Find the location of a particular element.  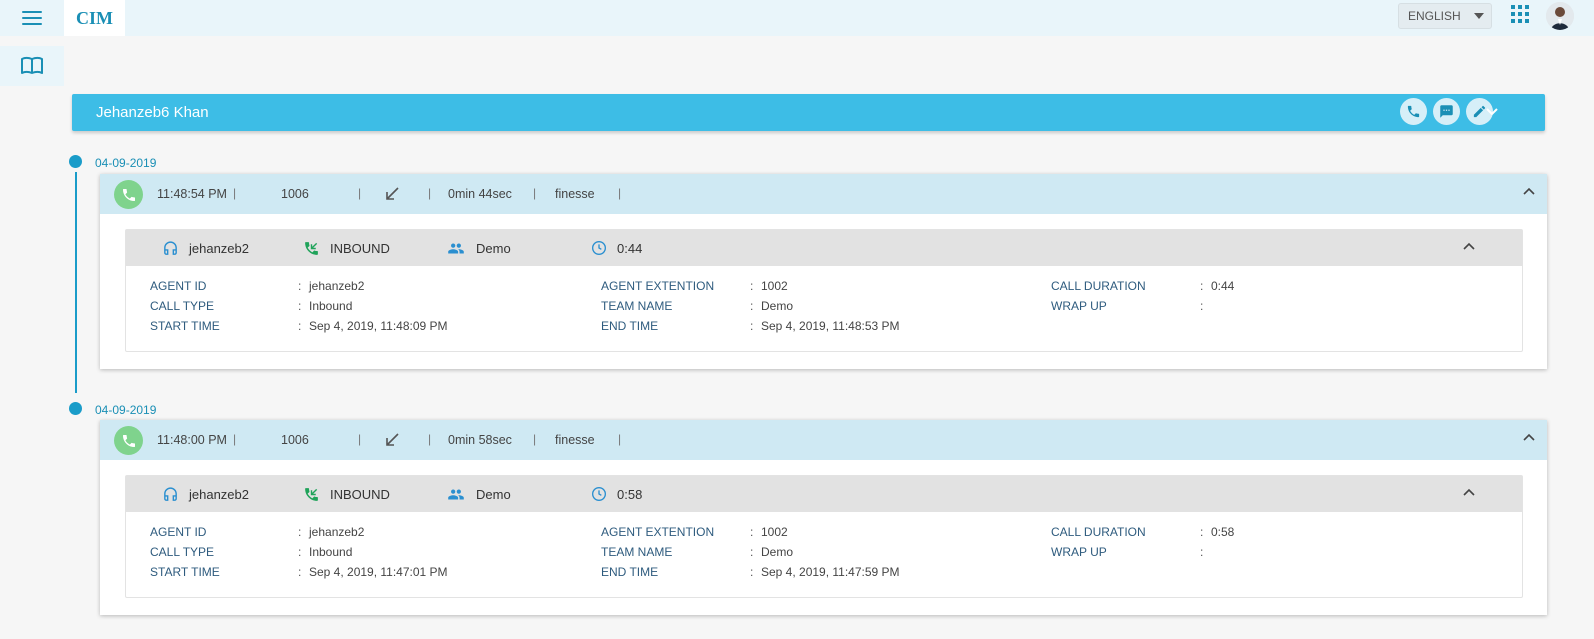

field-label: AGENT EXTENTION is located at coordinates (658, 532).